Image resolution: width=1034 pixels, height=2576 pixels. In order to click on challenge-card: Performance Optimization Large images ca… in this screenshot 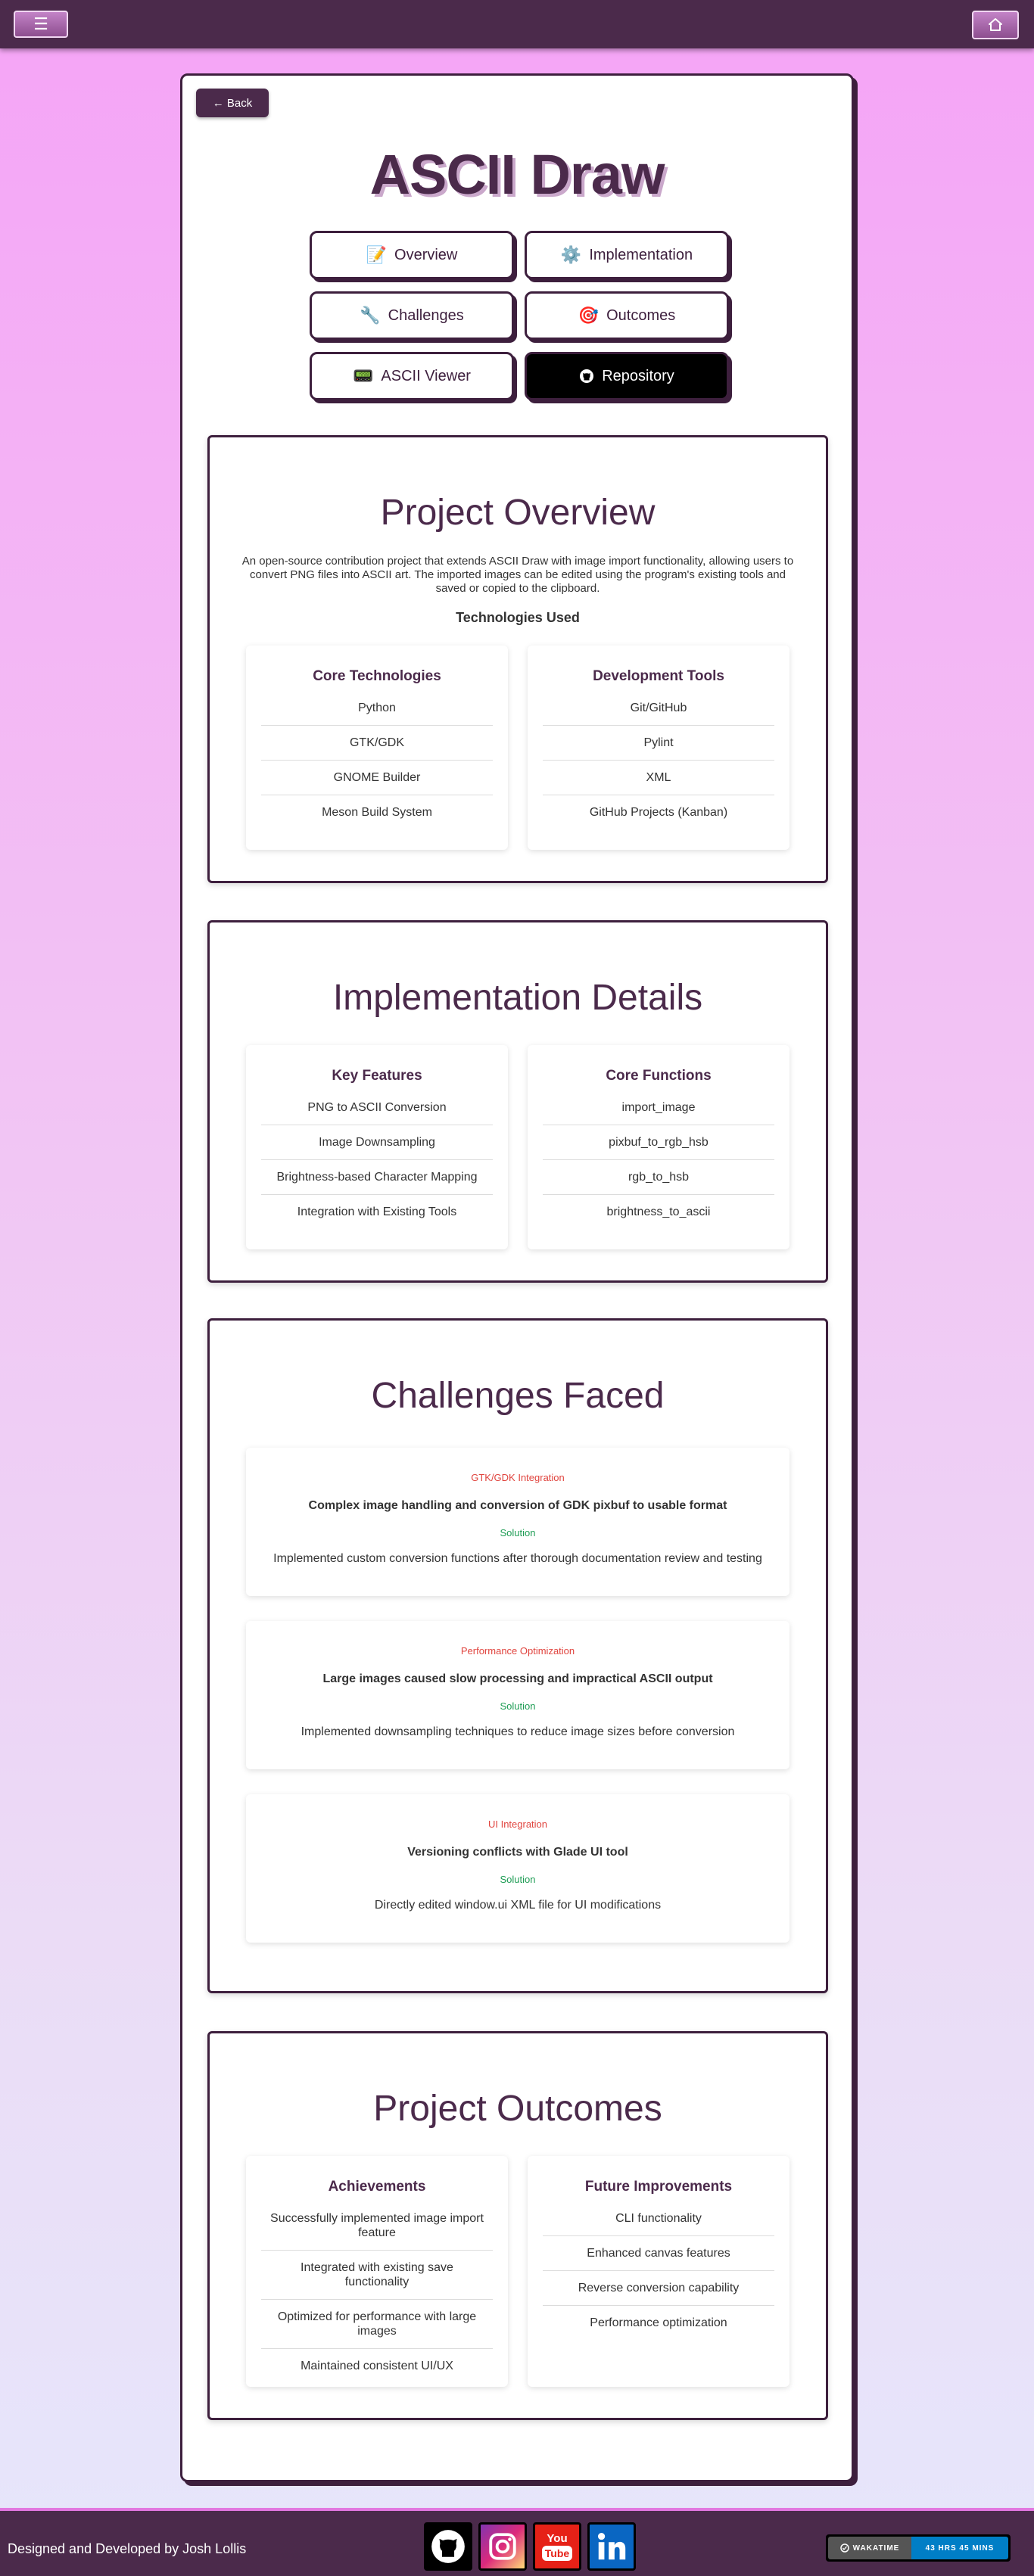, I will do `click(518, 1695)`.